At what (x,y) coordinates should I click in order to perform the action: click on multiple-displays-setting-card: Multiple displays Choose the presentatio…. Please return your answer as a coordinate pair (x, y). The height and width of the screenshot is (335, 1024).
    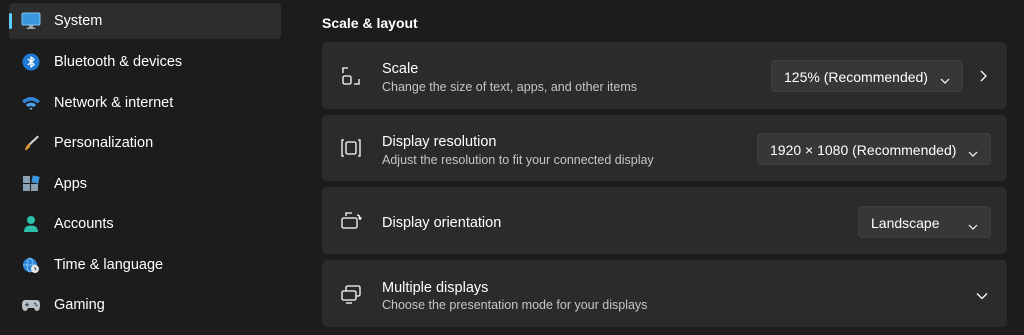
    Looking at the image, I should click on (664, 293).